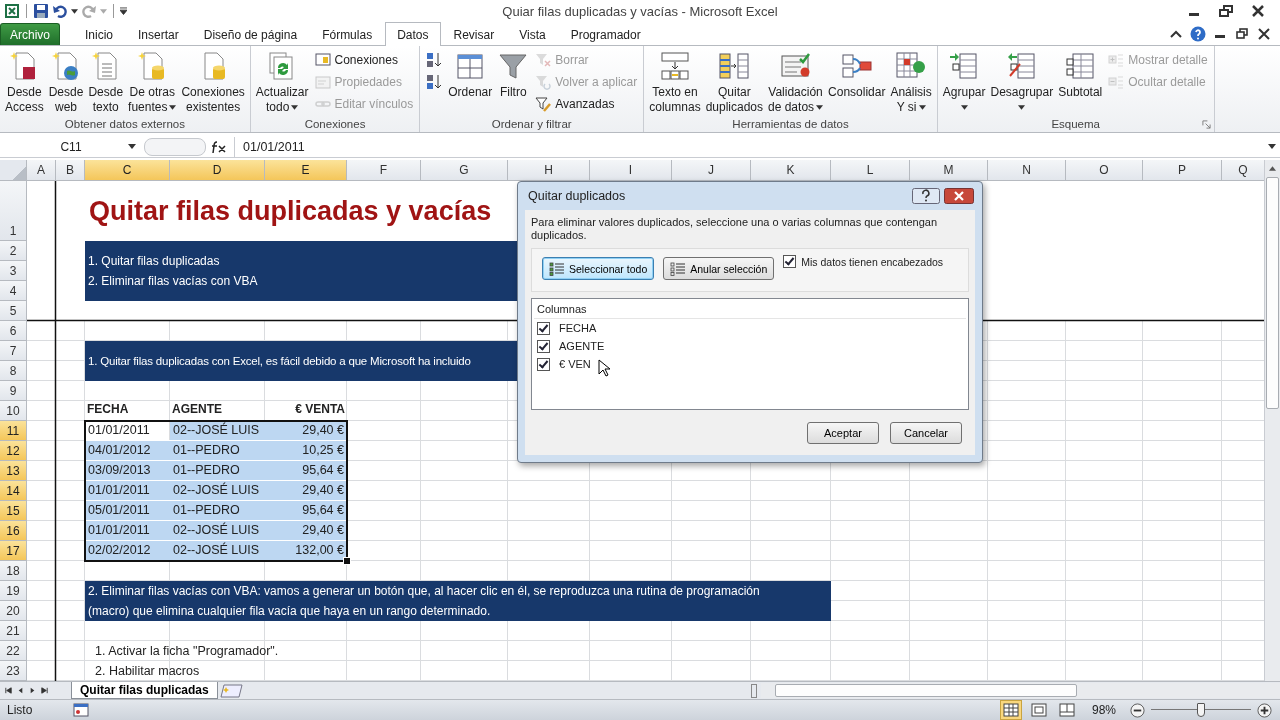  Describe the element at coordinates (1104, 170) in the screenshot. I see `column-header: O` at that location.